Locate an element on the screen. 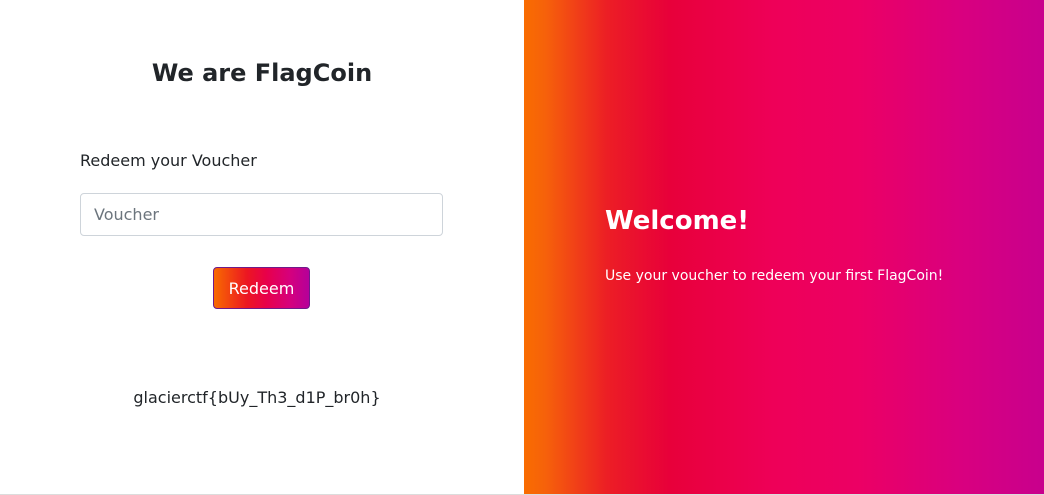 The height and width of the screenshot is (495, 1044). redeem-voucher-label: Redeem your Voucher is located at coordinates (168, 160).